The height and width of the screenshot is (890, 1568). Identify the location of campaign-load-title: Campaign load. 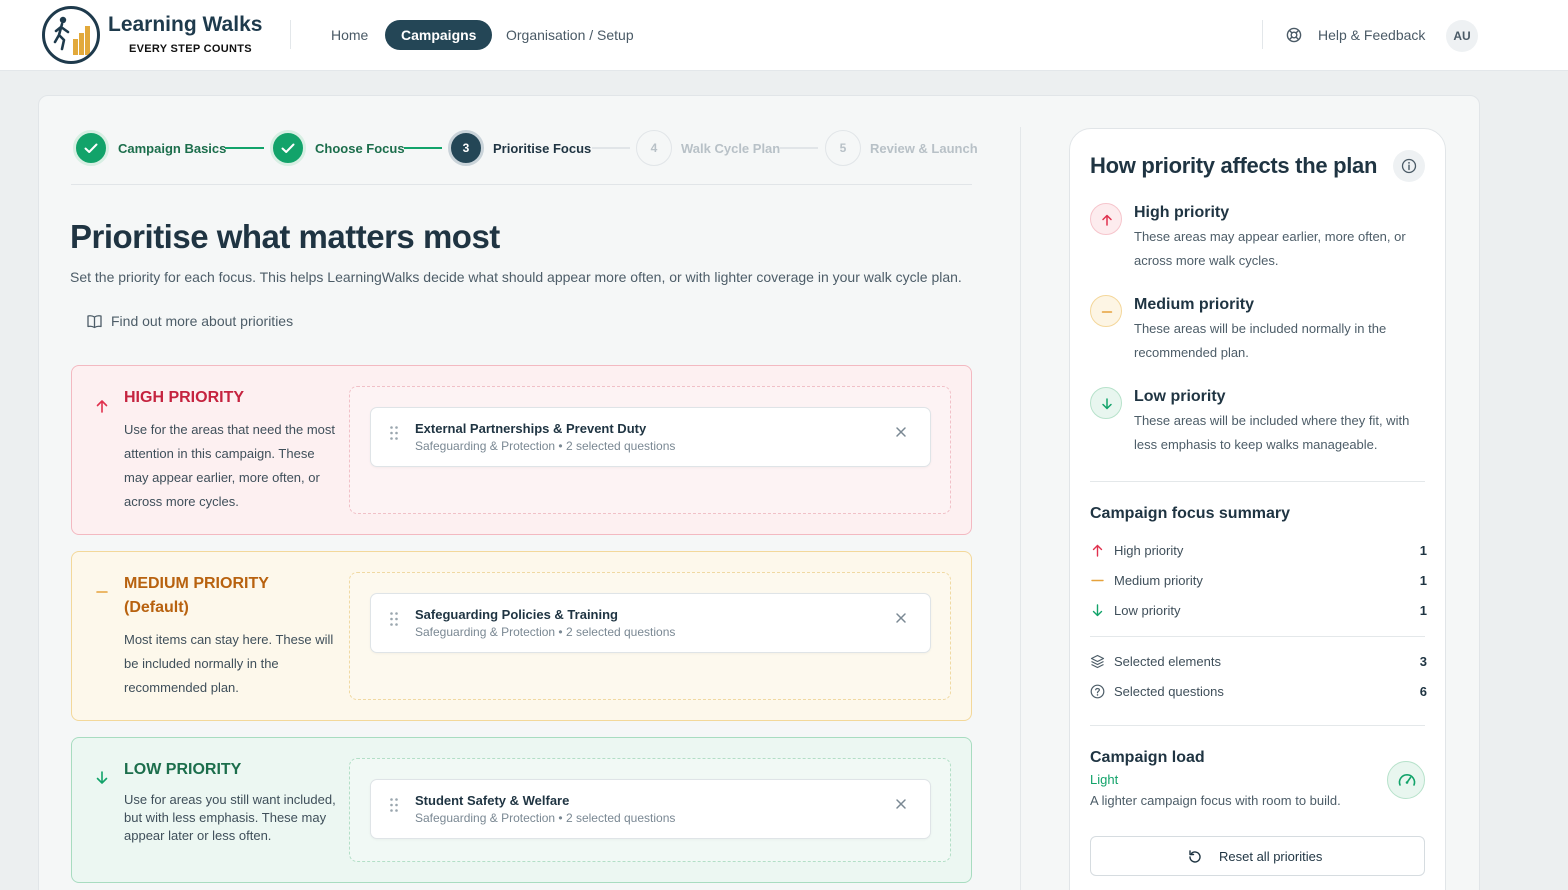
(1147, 757).